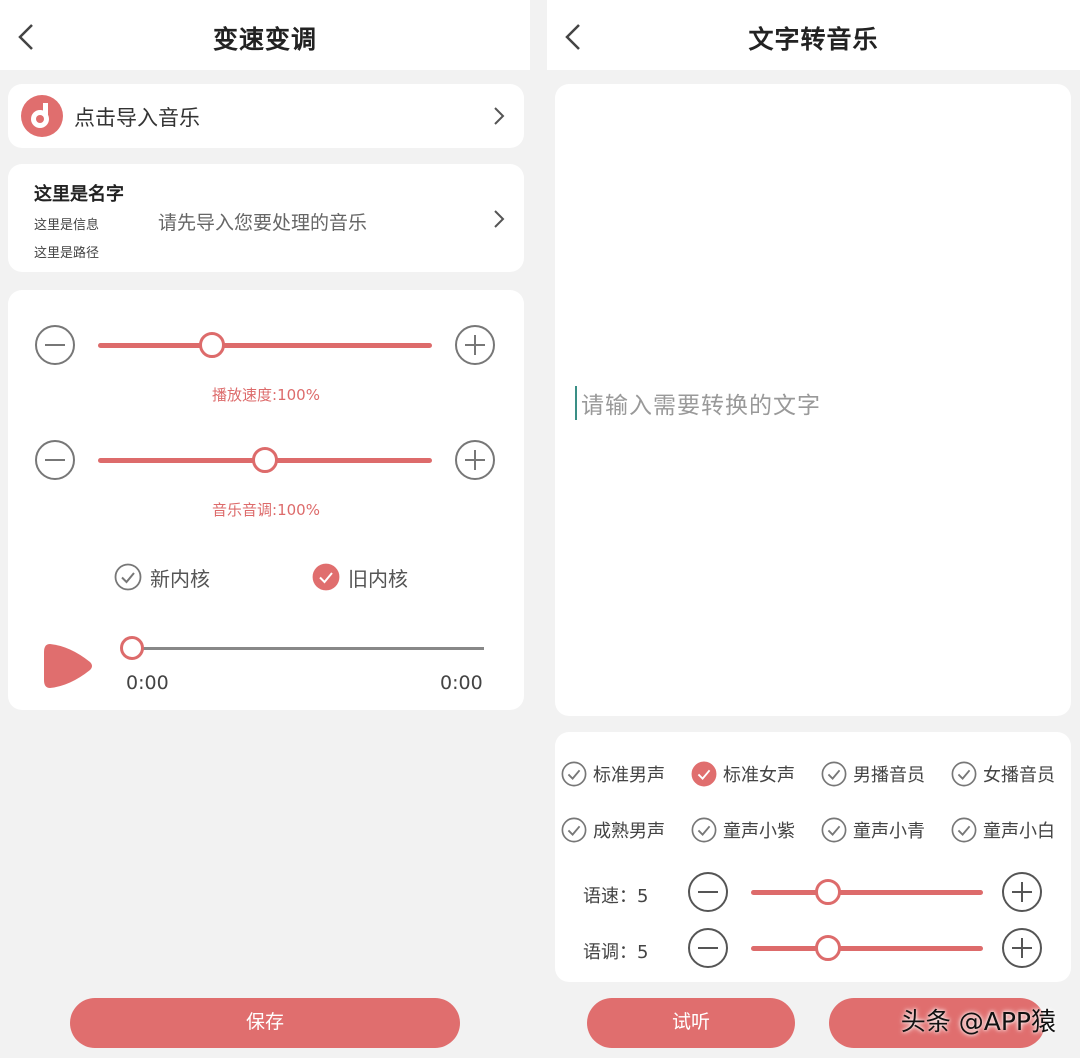 The image size is (1080, 1058). What do you see at coordinates (266, 510) in the screenshot?
I see `pitch-caption: 音乐音调:100%` at bounding box center [266, 510].